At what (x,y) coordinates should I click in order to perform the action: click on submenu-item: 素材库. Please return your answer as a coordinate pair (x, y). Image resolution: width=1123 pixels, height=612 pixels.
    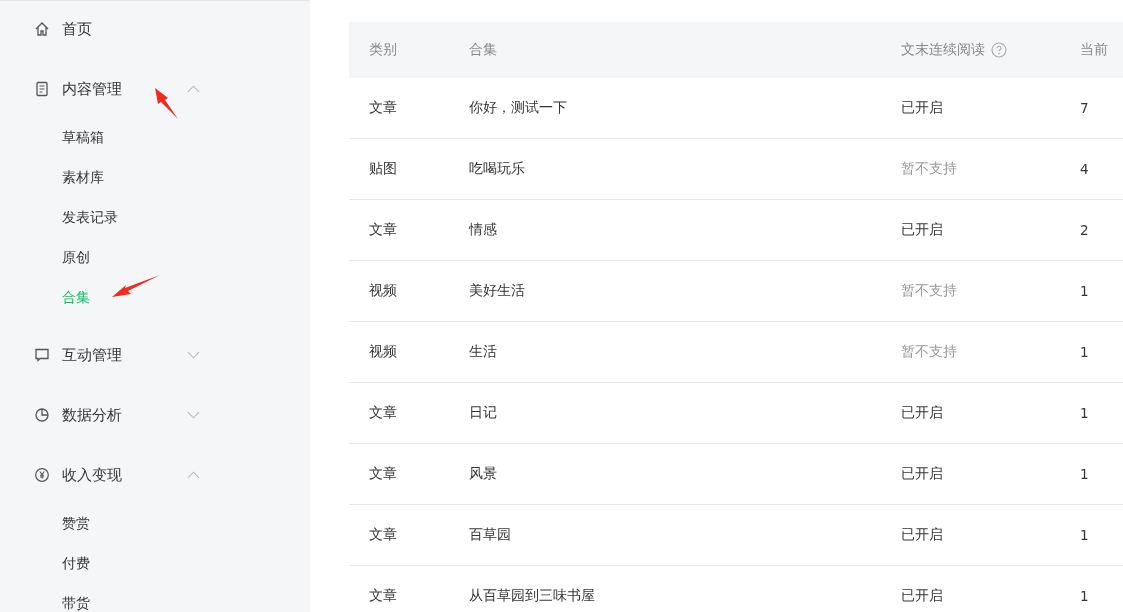
    Looking at the image, I should click on (83, 177).